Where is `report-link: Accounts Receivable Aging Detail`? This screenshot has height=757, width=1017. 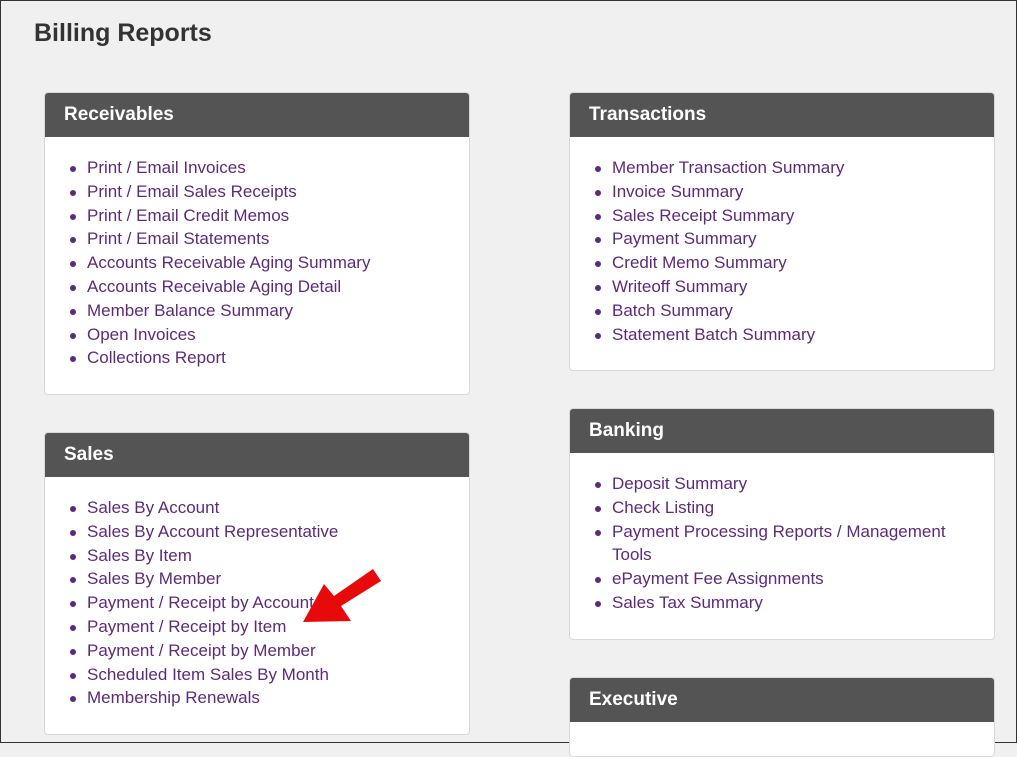
report-link: Accounts Receivable Aging Detail is located at coordinates (269, 287).